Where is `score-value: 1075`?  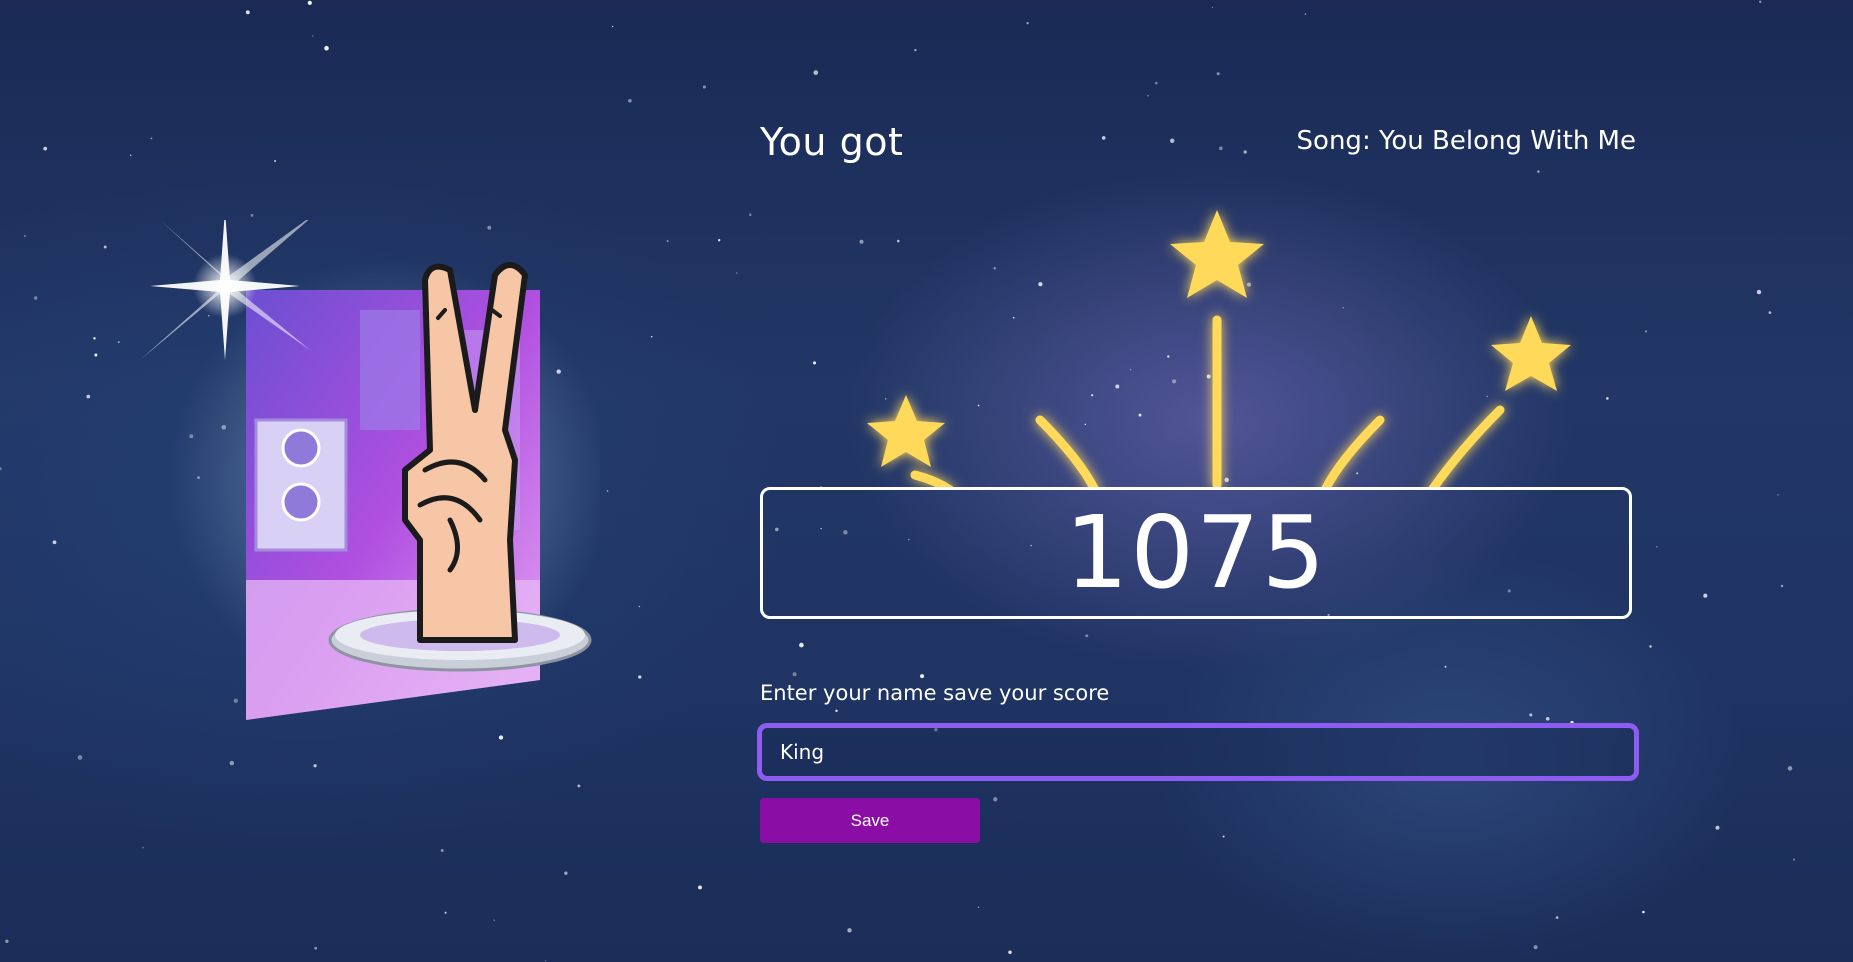
score-value: 1075 is located at coordinates (1196, 552).